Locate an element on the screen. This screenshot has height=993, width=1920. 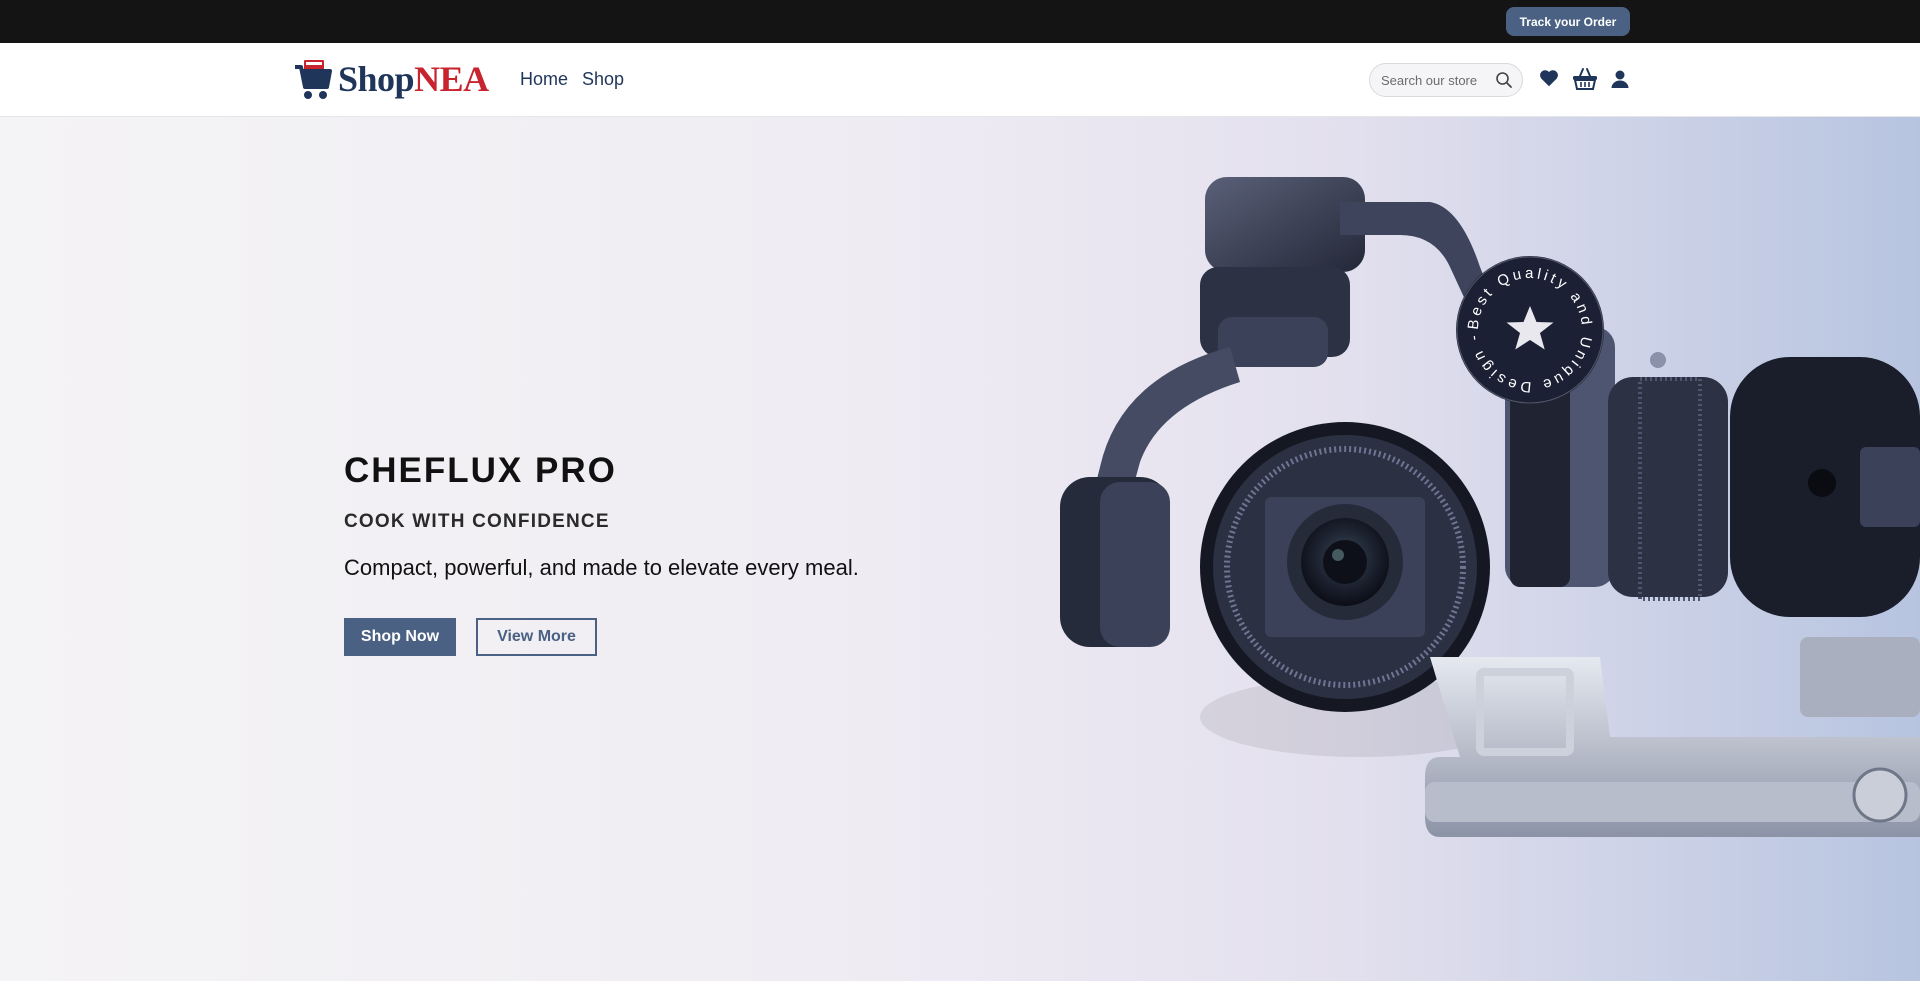
basket-icon is located at coordinates (1585, 79).